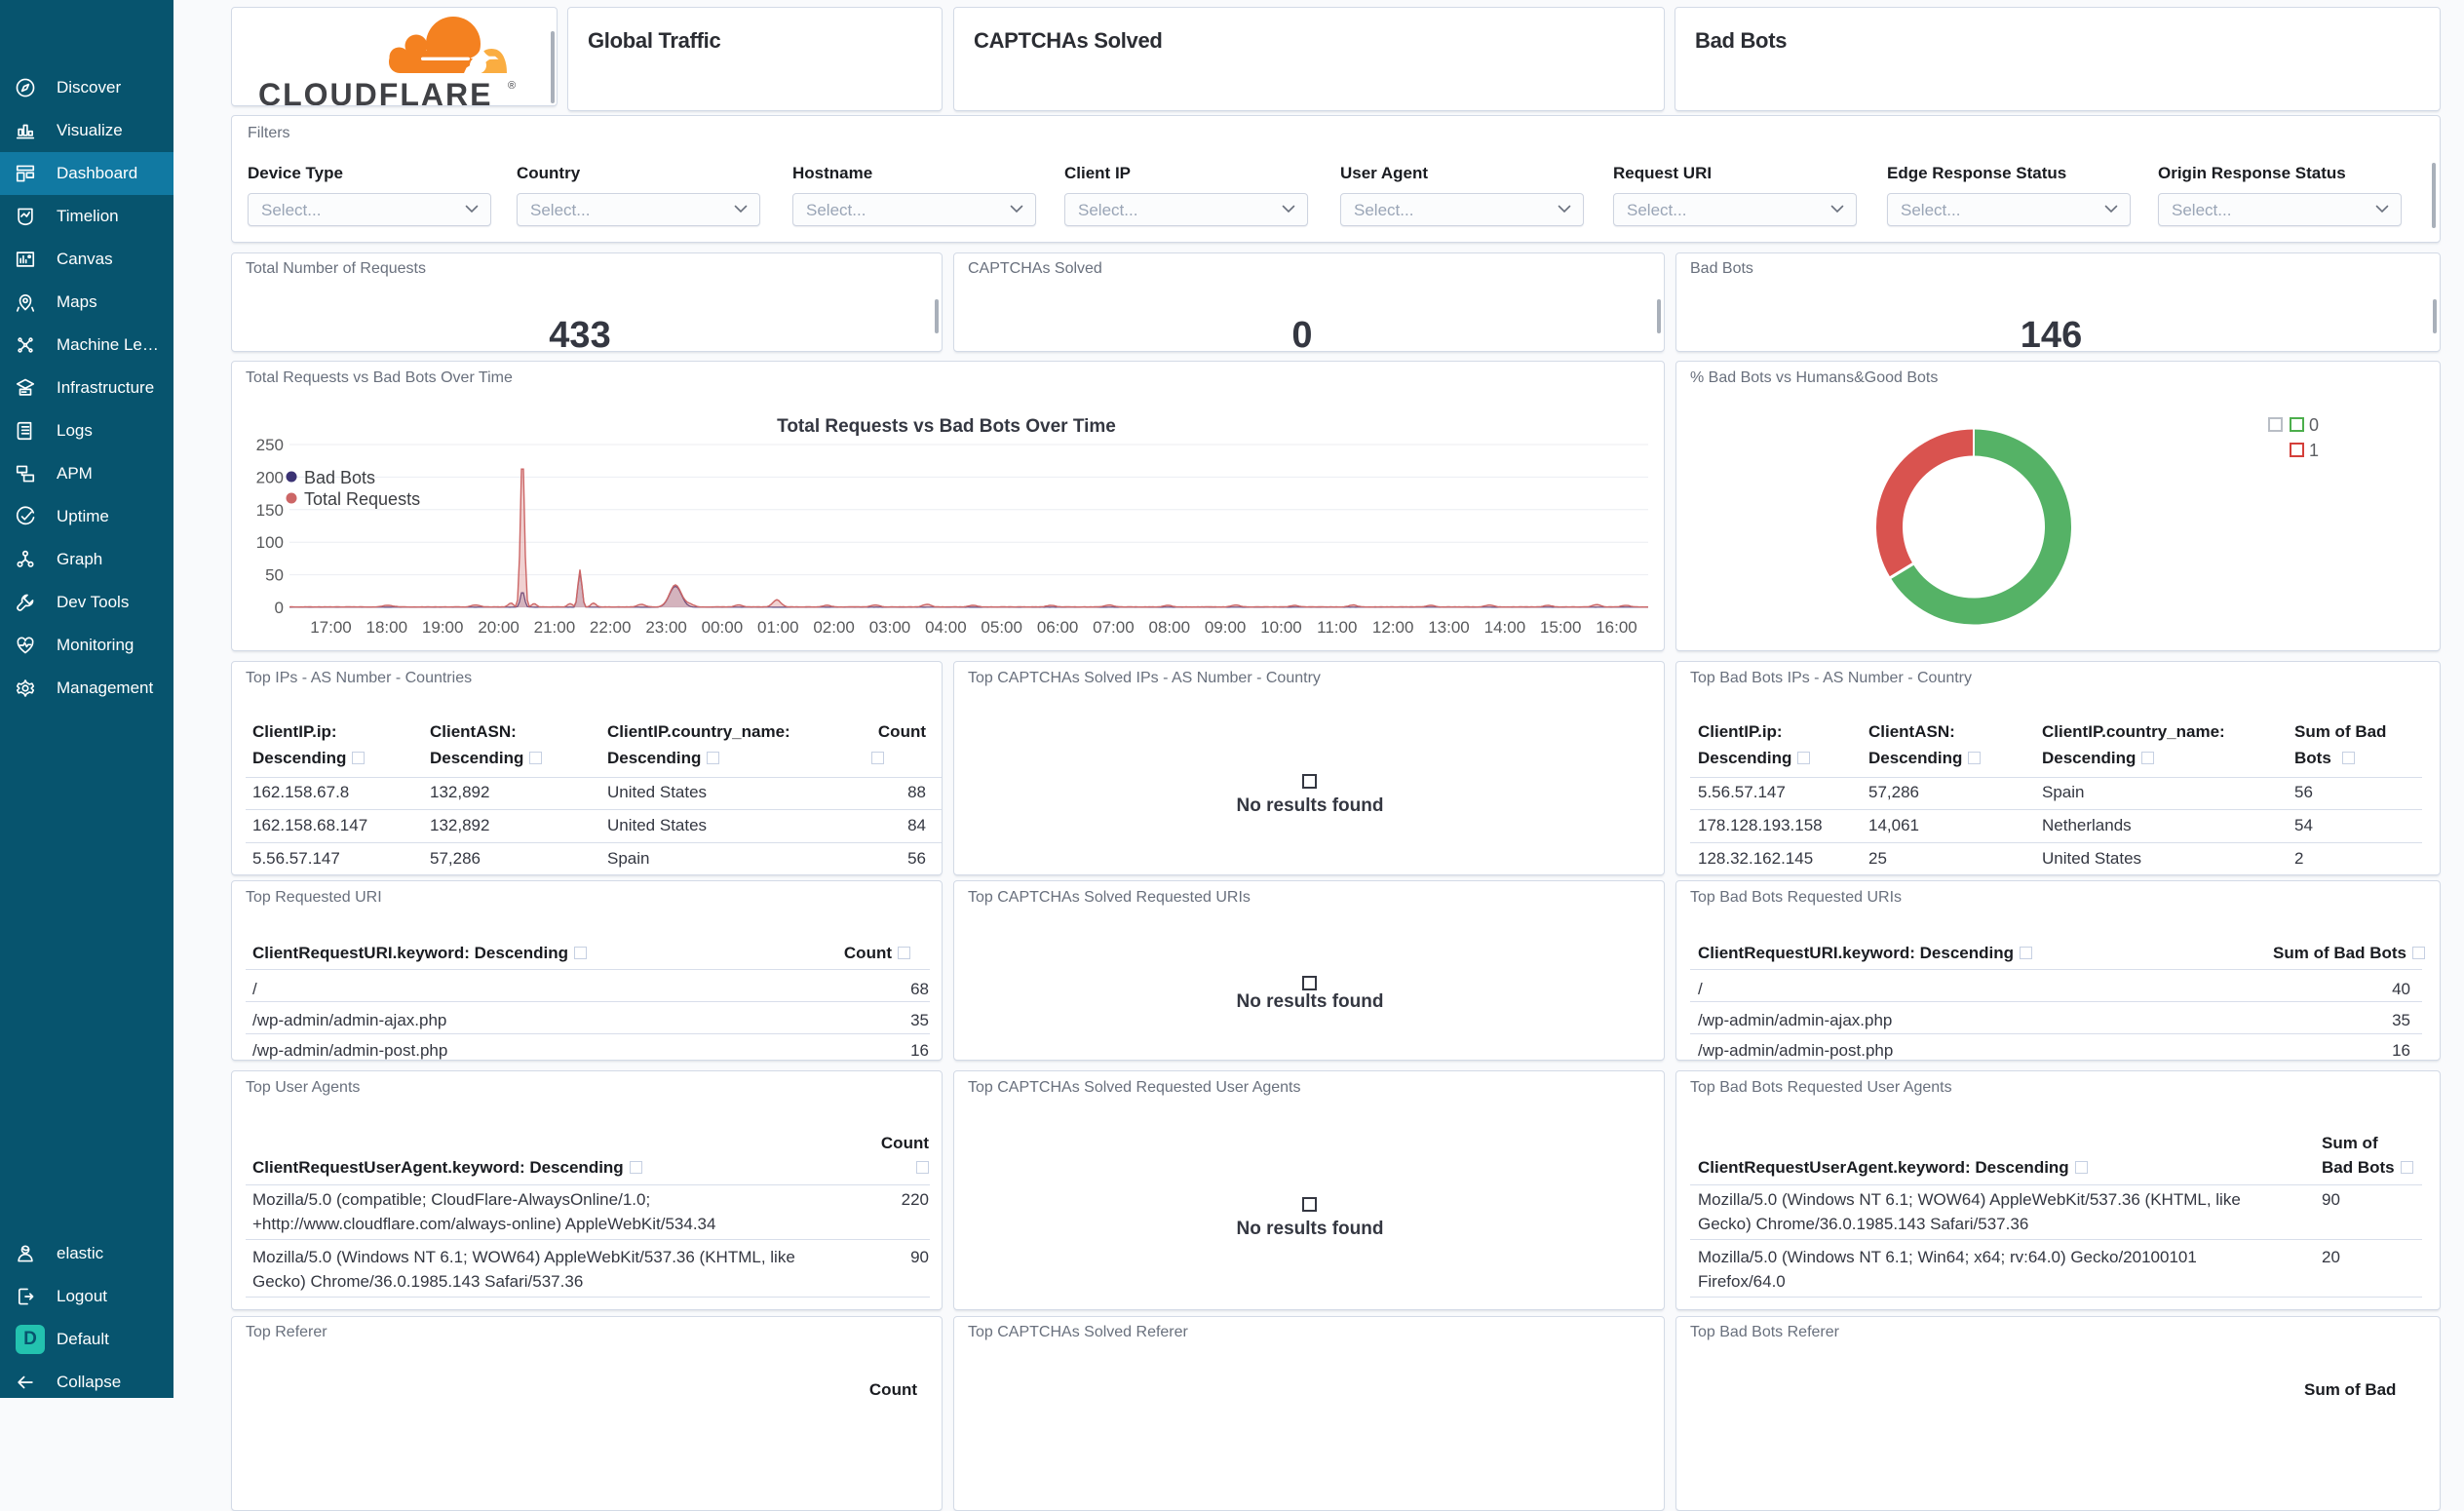 This screenshot has width=2464, height=1511. What do you see at coordinates (666, 627) in the screenshot?
I see `svg-text: 23:00` at bounding box center [666, 627].